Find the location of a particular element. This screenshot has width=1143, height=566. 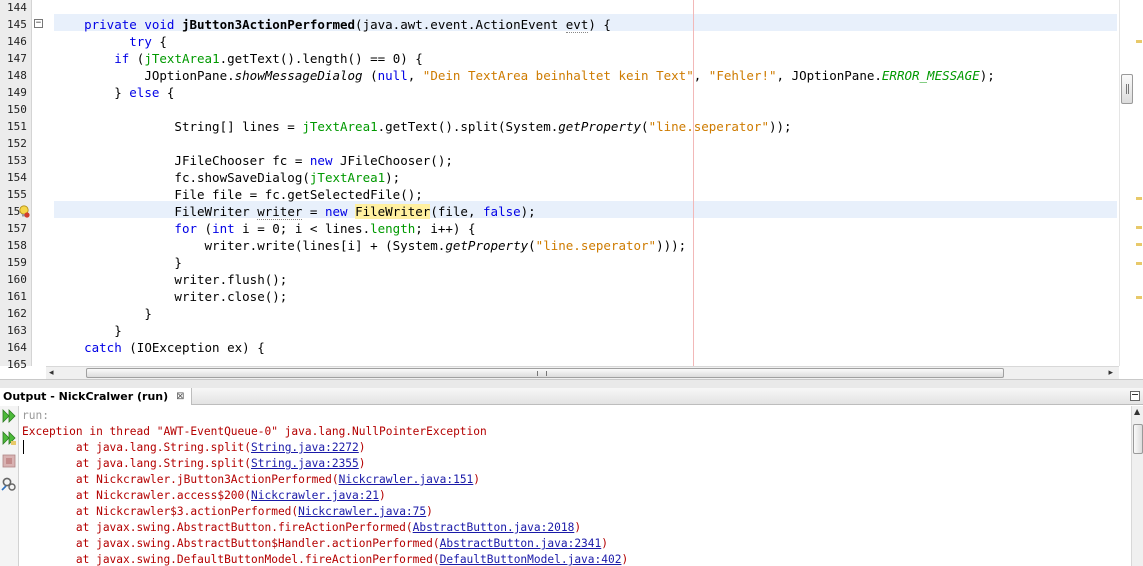

source-link: Nickcrawler.java:151 is located at coordinates (406, 479).